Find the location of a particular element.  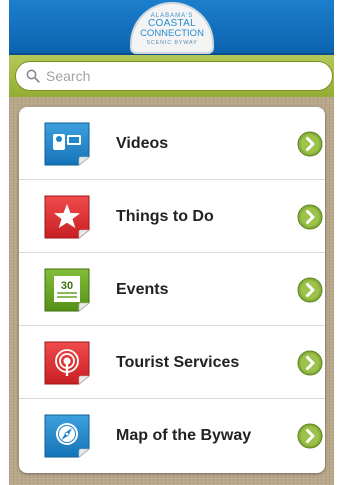

calendar-icon: 30 is located at coordinates (67, 290).